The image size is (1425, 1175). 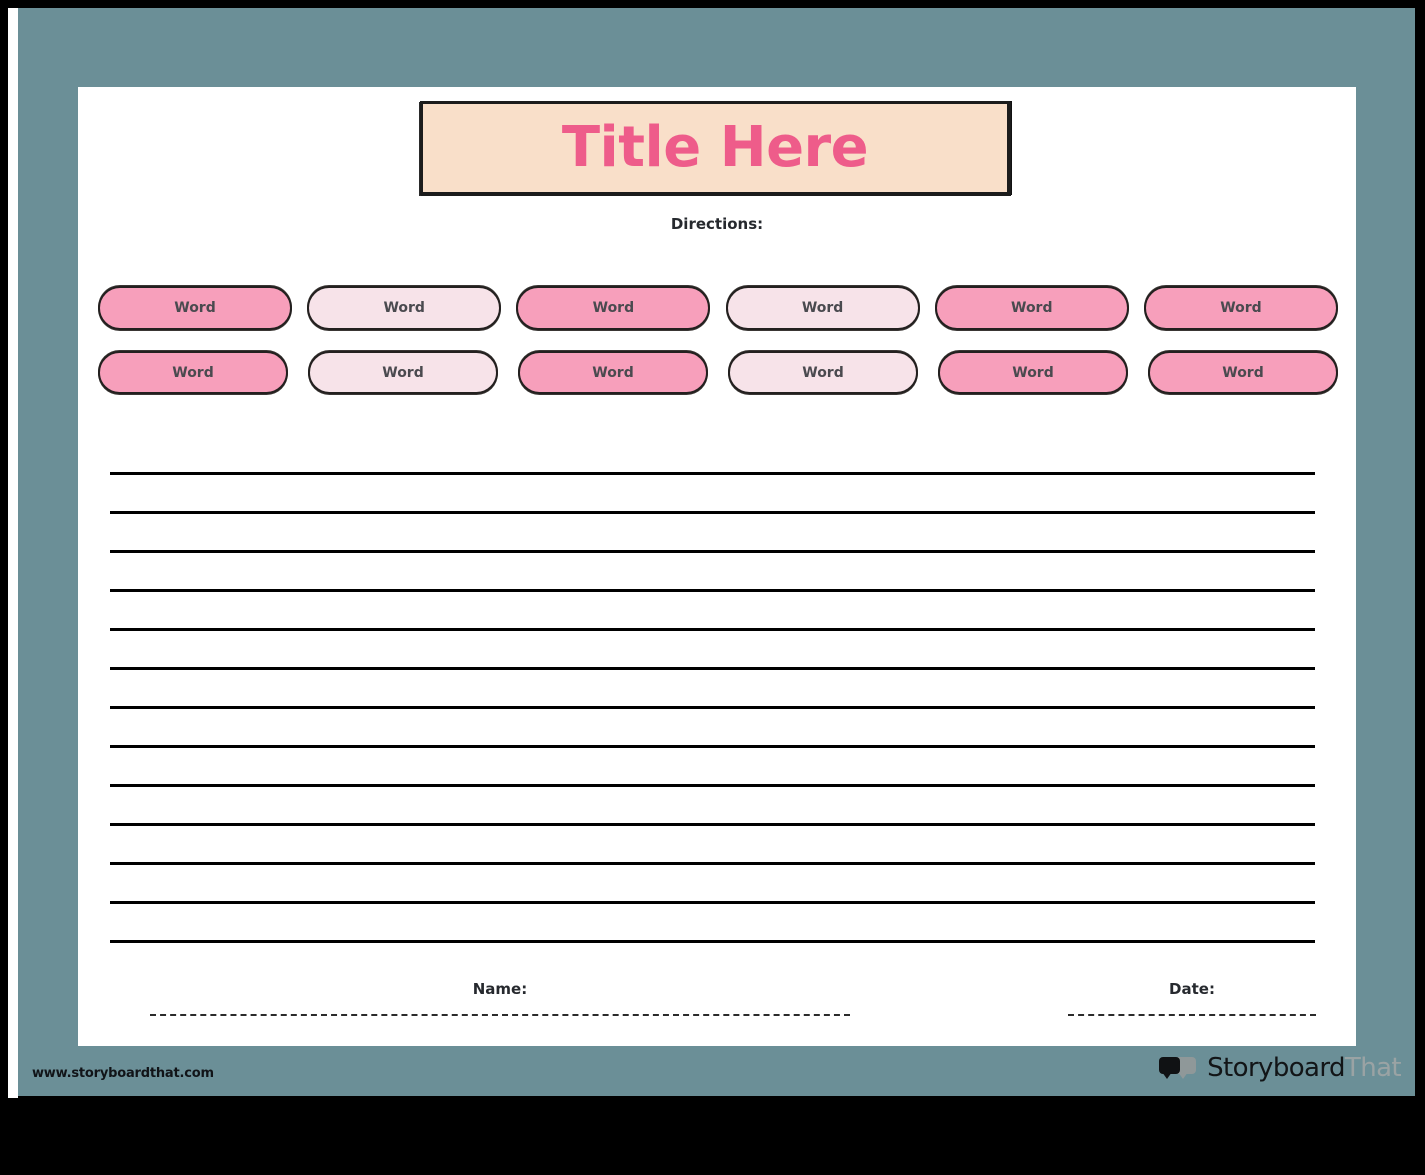 I want to click on left-edge-sliver, so click(x=13, y=553).